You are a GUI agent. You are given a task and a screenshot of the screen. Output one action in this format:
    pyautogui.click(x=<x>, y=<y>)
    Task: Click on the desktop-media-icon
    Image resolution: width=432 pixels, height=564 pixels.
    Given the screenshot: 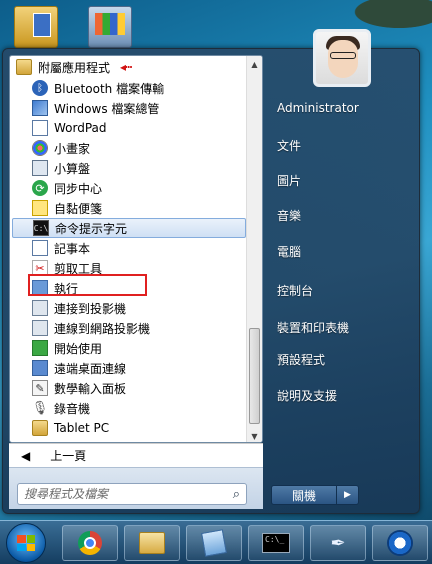 What is the action you would take?
    pyautogui.click(x=110, y=27)
    